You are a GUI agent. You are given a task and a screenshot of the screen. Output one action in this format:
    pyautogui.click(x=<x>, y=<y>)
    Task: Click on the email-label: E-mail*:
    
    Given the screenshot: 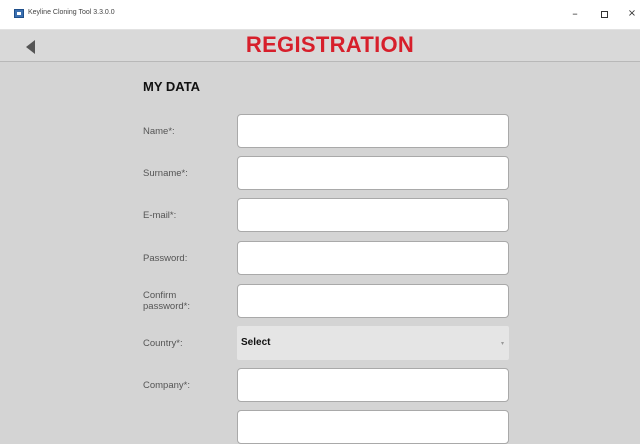 What is the action you would take?
    pyautogui.click(x=160, y=215)
    